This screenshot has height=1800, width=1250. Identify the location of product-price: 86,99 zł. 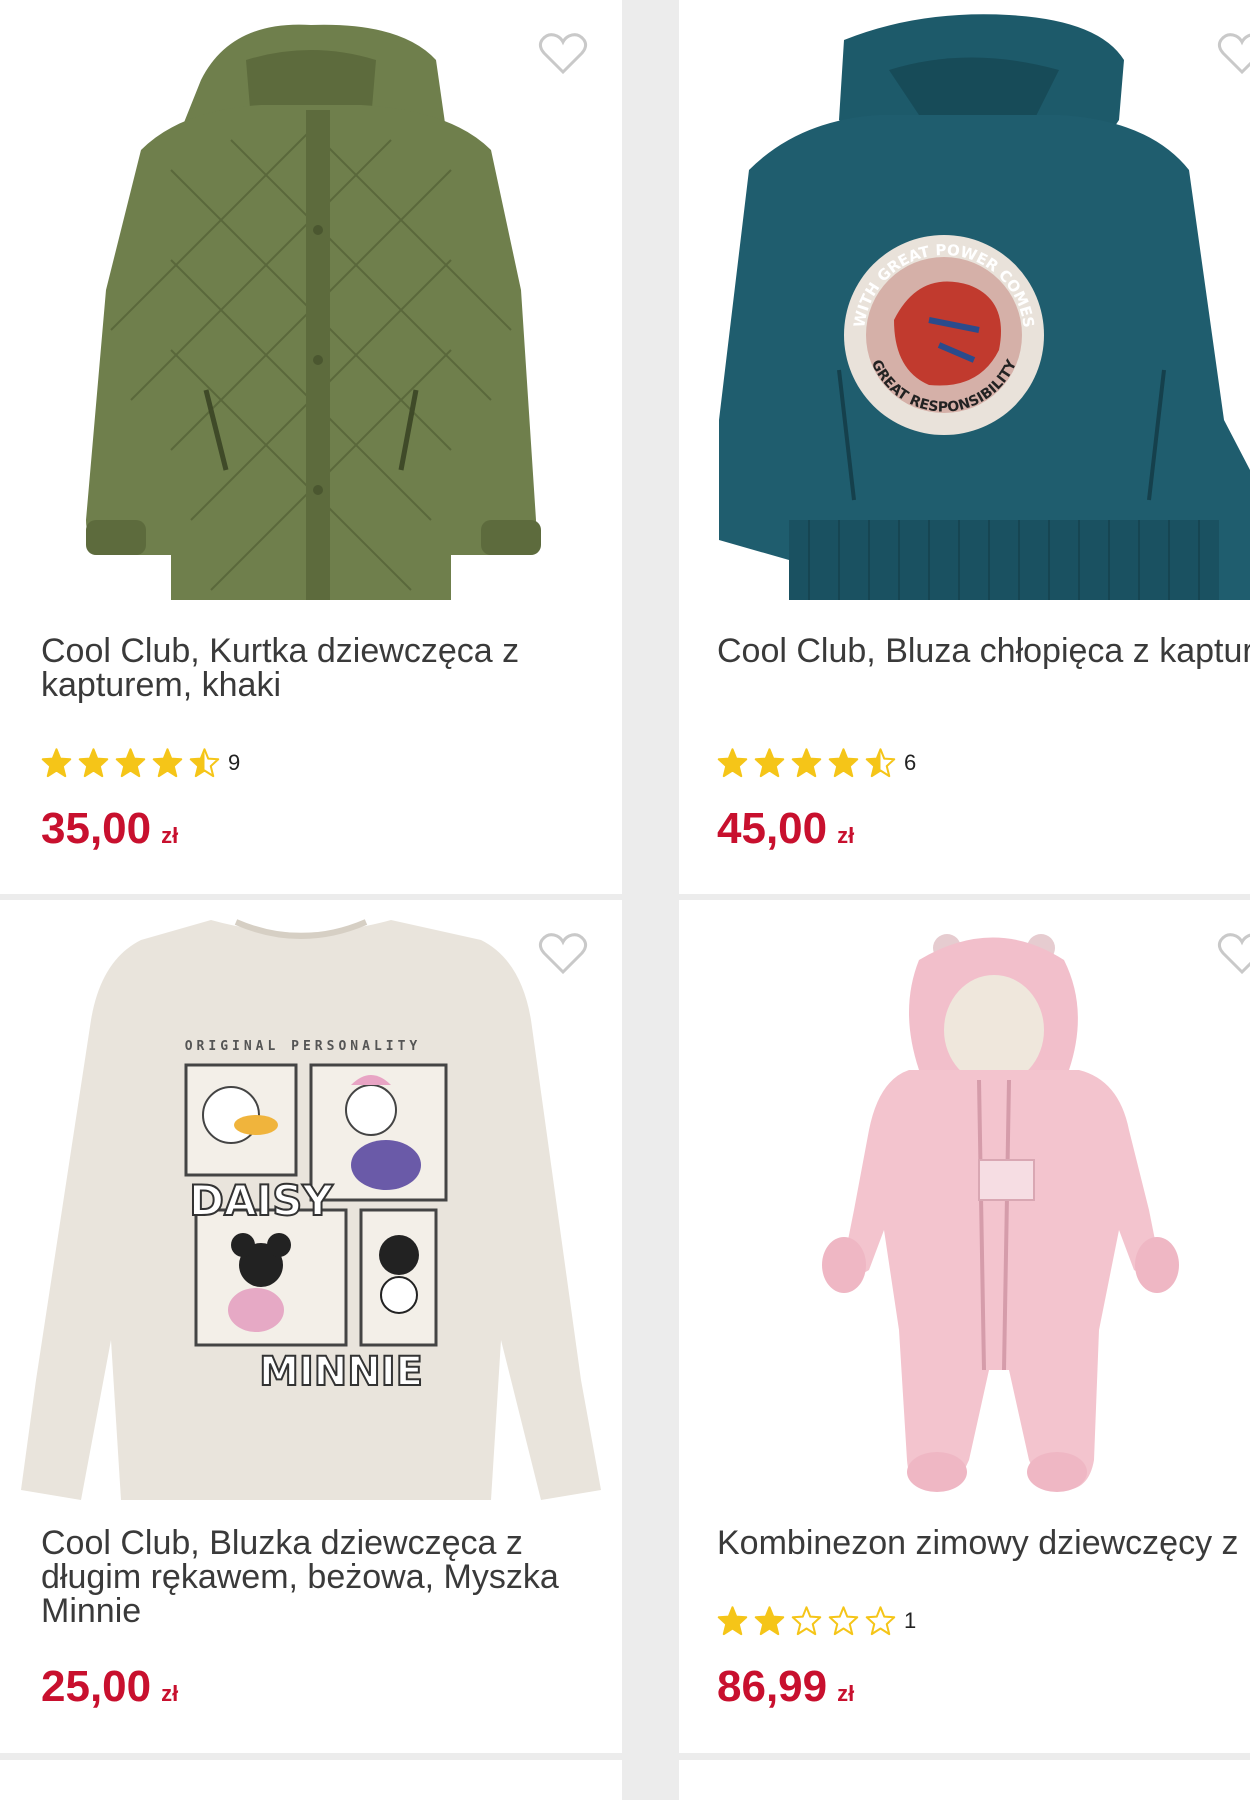
(785, 1687).